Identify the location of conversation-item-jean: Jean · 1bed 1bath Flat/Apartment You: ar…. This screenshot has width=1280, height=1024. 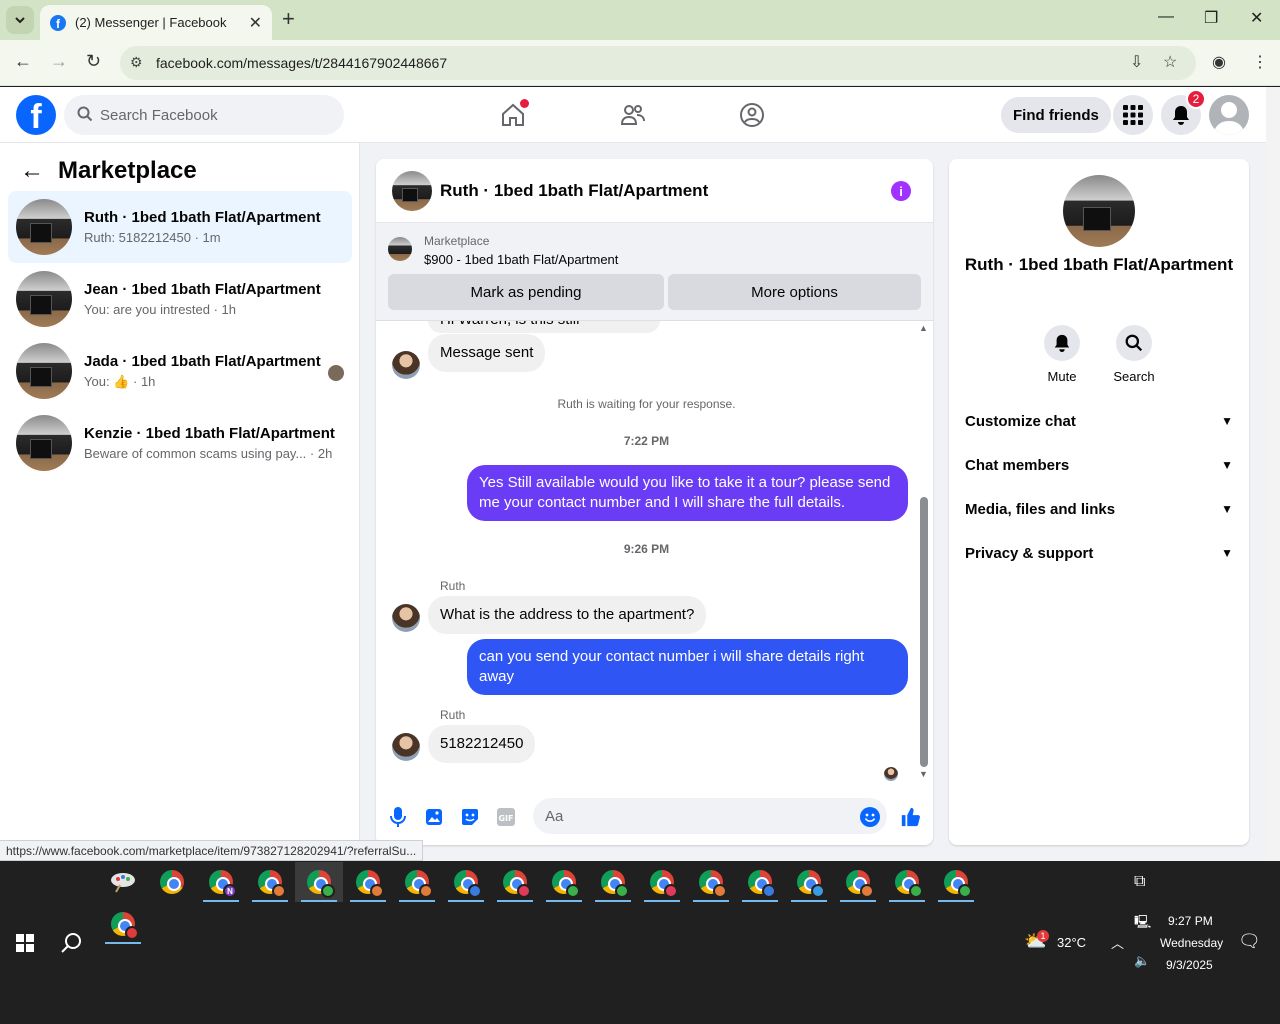
(180, 299).